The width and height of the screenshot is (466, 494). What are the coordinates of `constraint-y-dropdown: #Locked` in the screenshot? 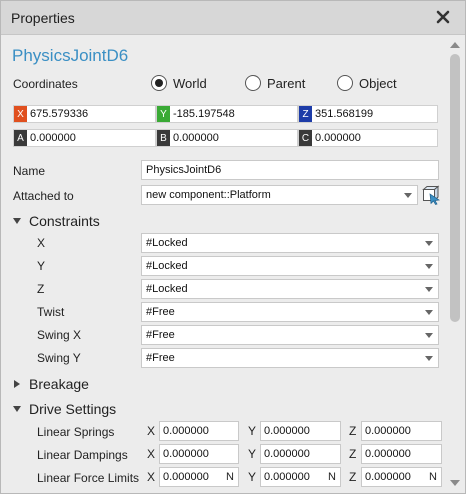 It's located at (290, 266).